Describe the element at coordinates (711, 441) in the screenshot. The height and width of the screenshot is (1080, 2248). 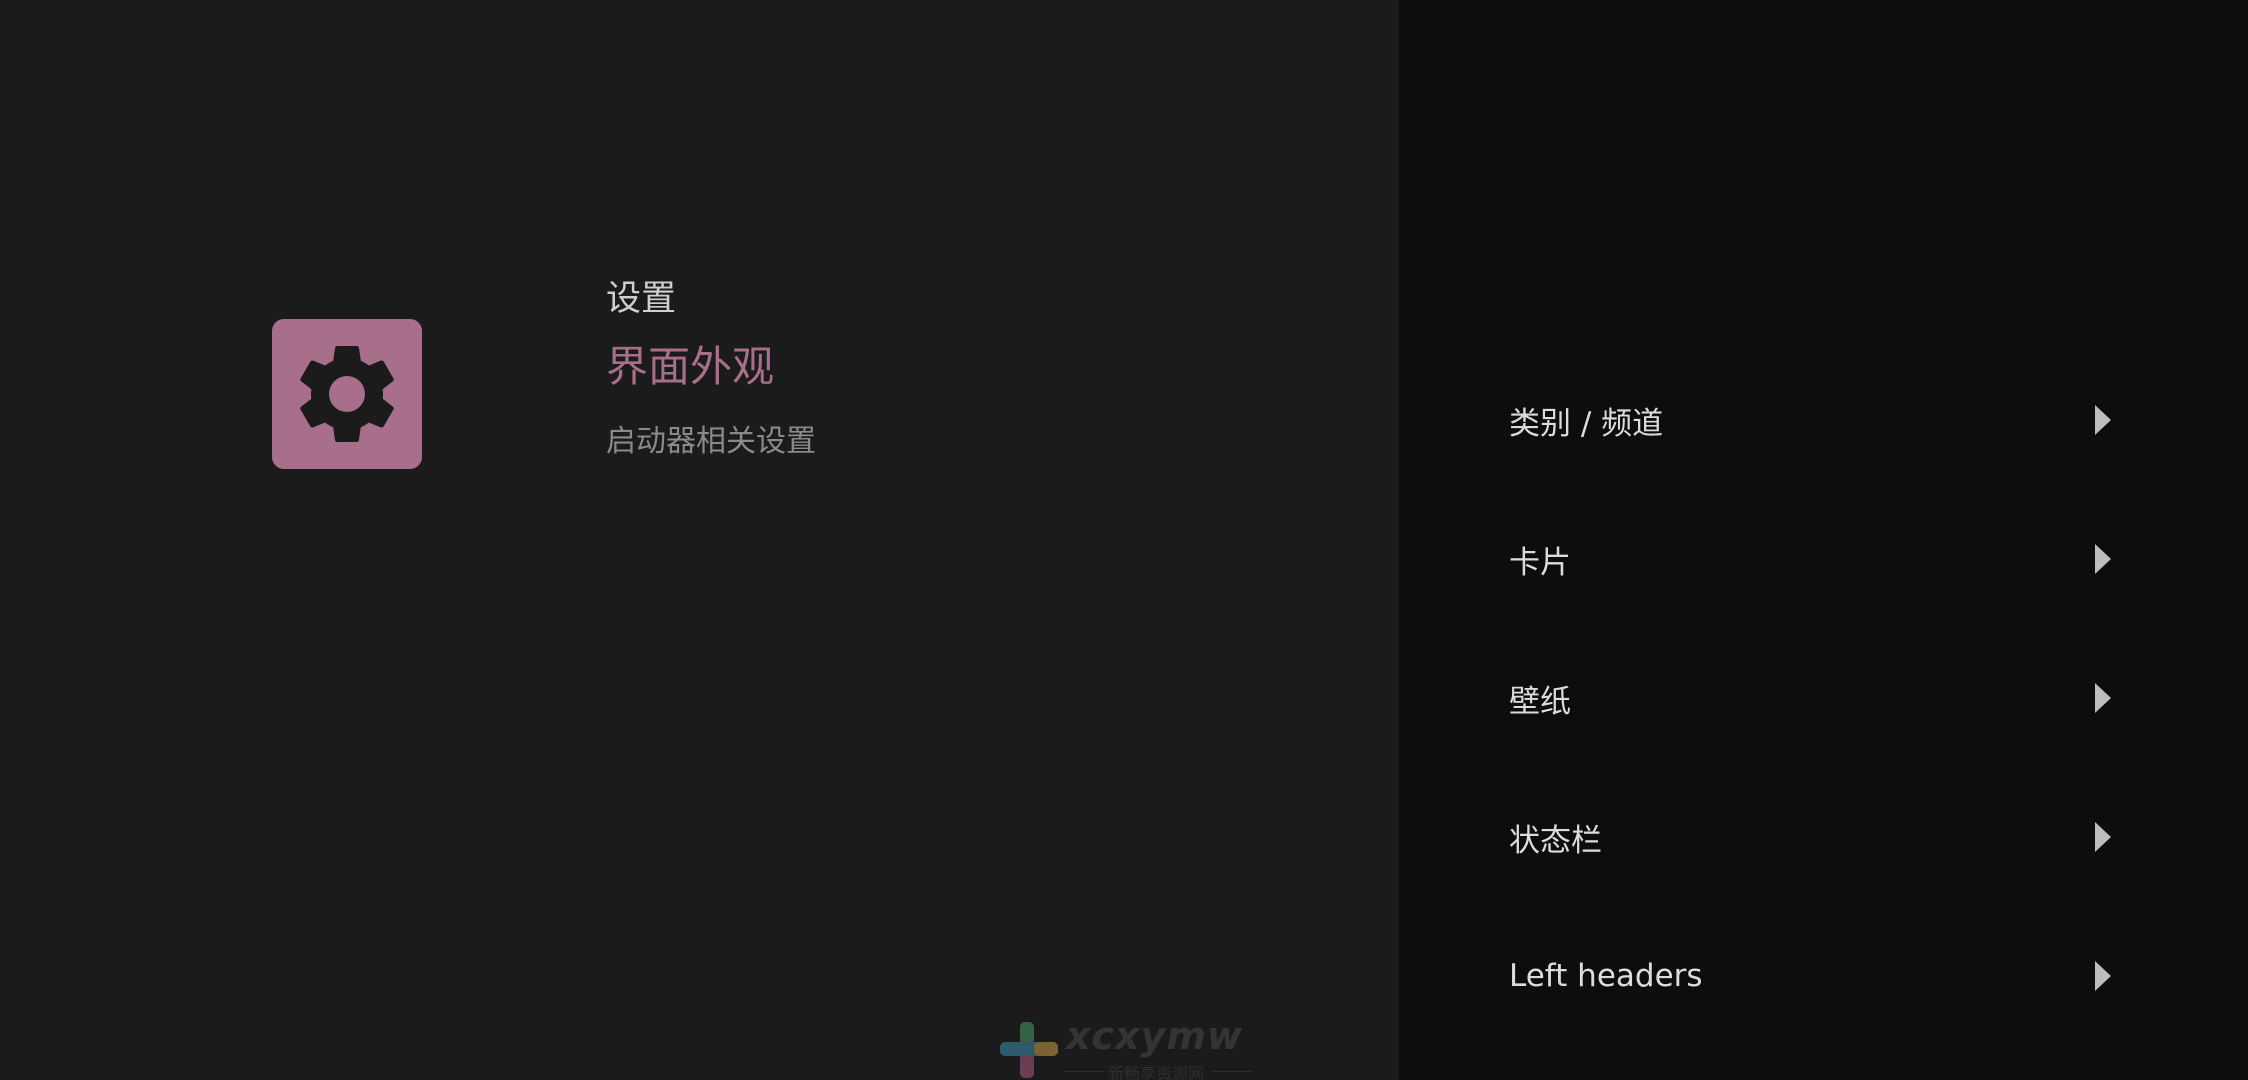
I see `page-description: 启动器相关设置` at that location.